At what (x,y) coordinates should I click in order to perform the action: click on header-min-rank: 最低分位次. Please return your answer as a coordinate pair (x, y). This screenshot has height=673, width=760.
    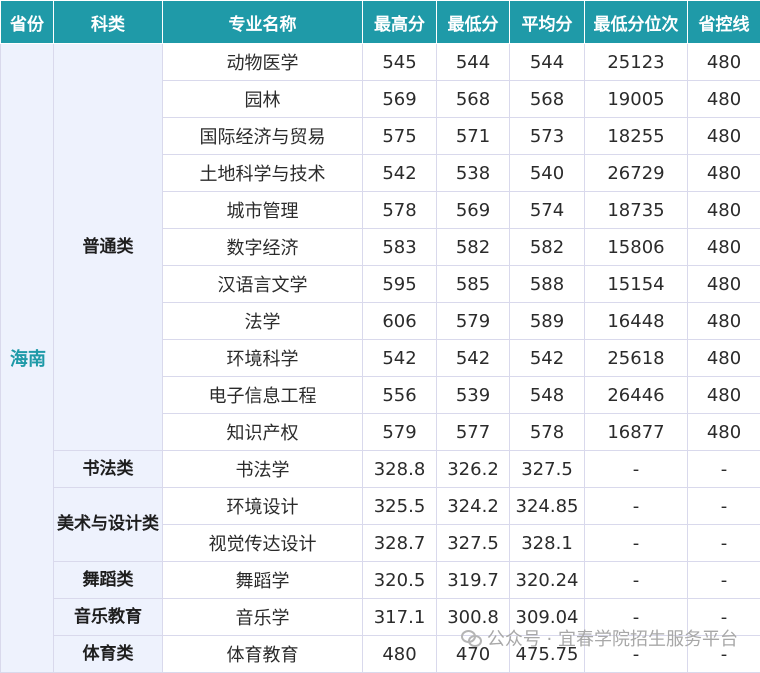
    Looking at the image, I should click on (636, 22).